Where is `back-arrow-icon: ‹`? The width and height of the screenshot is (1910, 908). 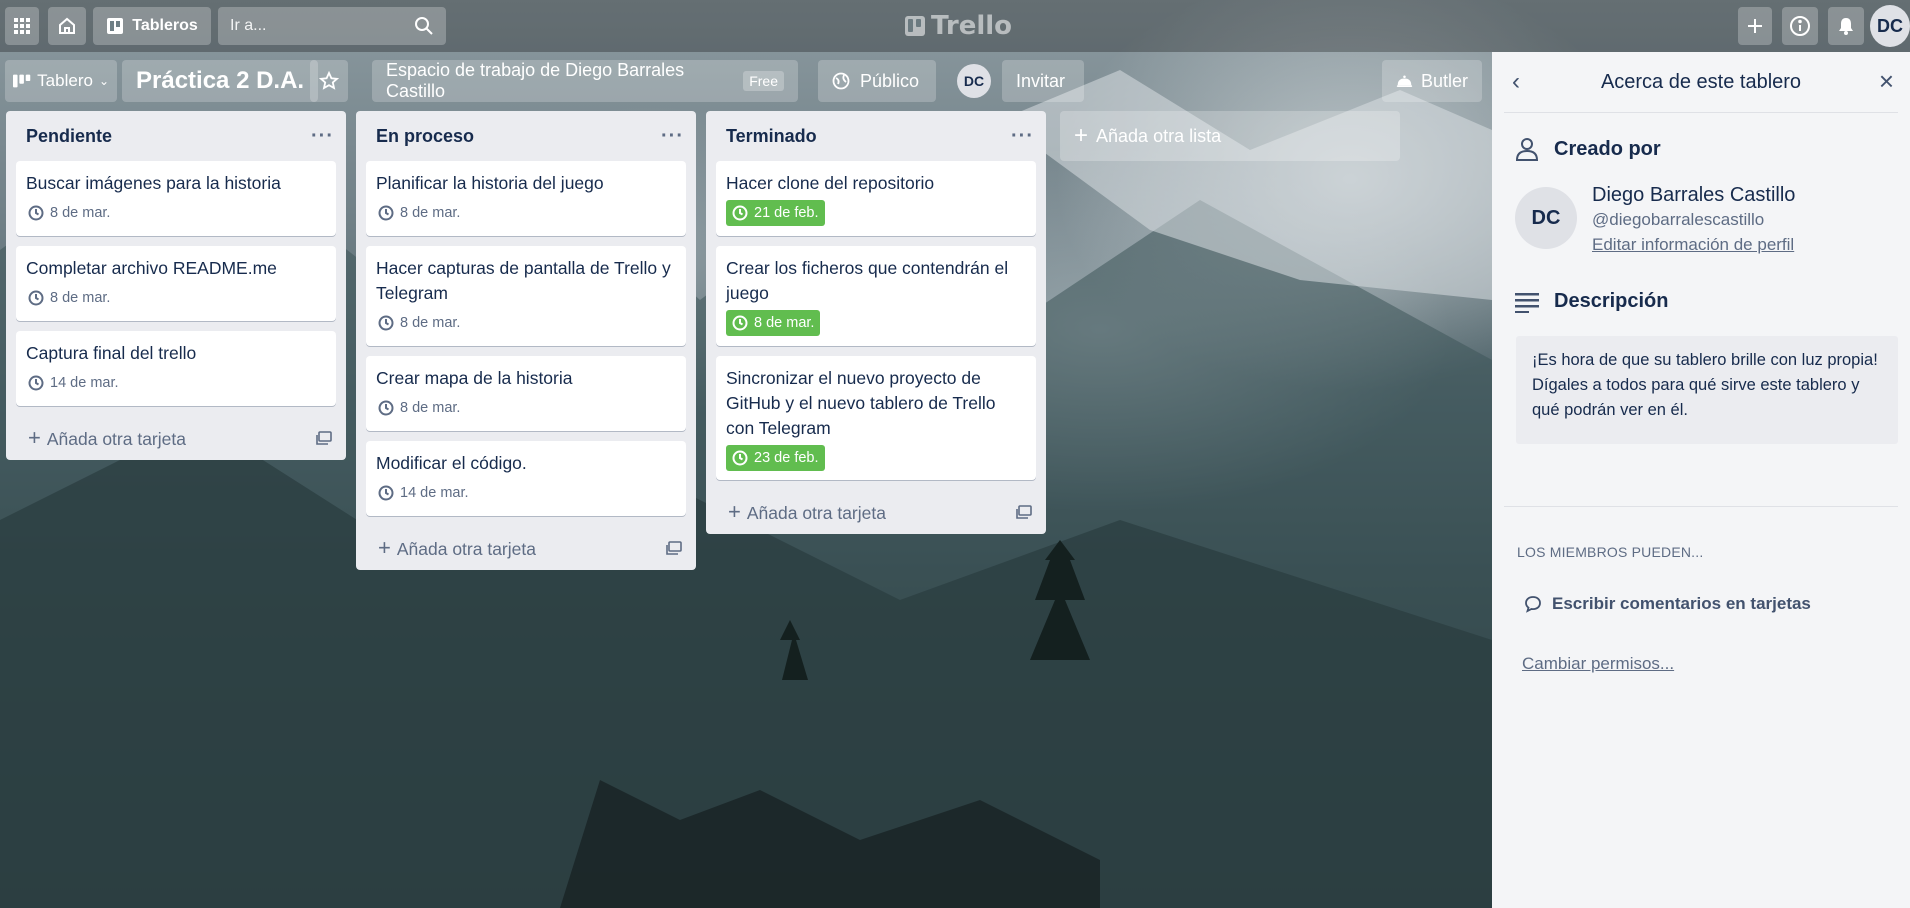
back-arrow-icon: ‹ is located at coordinates (1516, 82).